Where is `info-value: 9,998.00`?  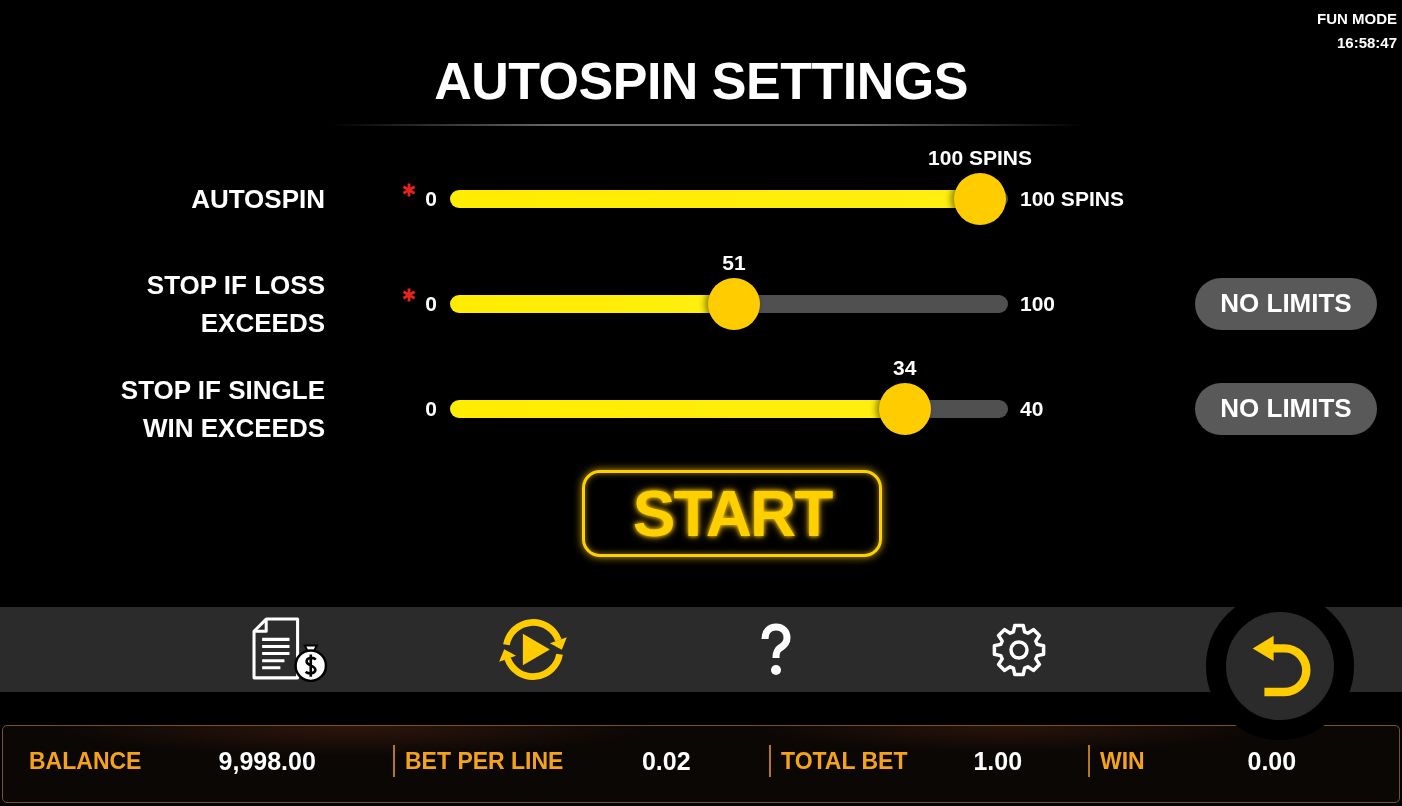
info-value: 9,998.00 is located at coordinates (267, 761).